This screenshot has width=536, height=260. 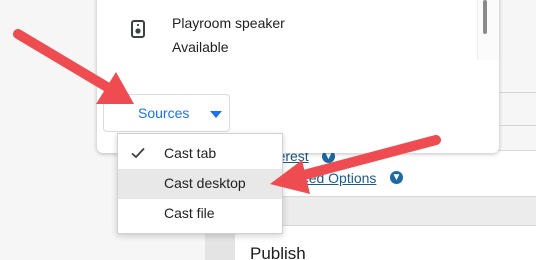 I want to click on menu-item-cast-file: Cast file, so click(x=200, y=214).